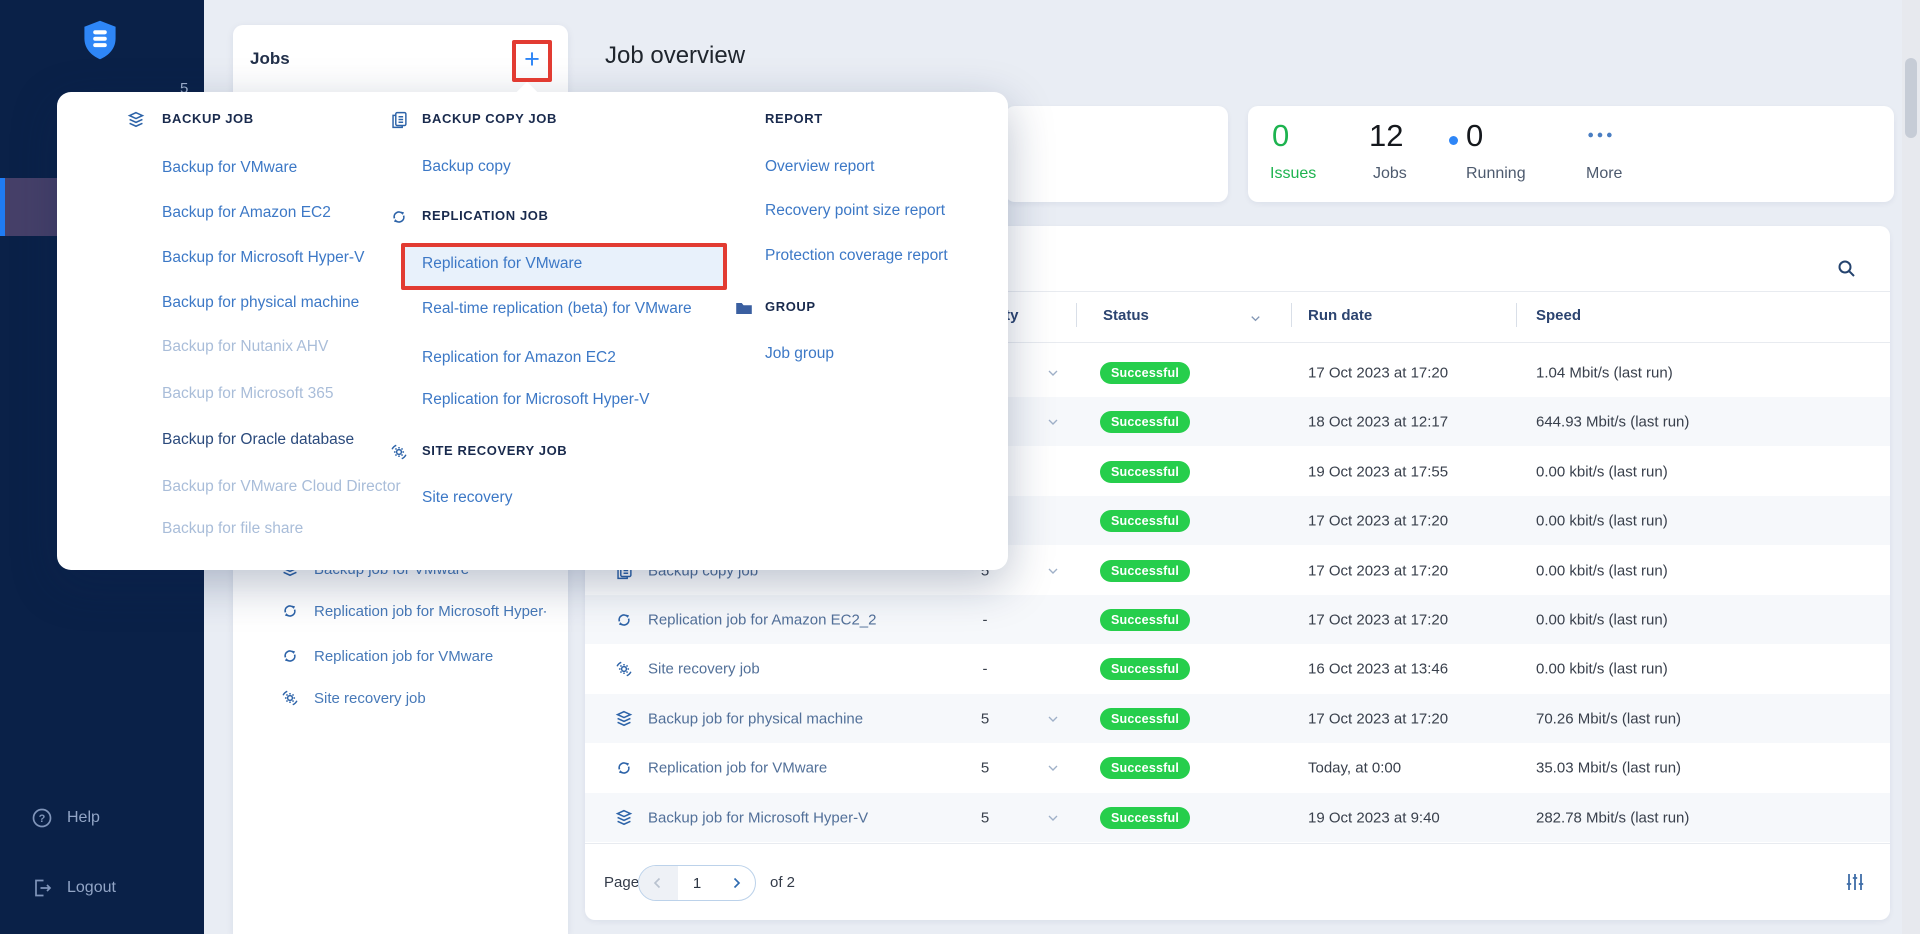  What do you see at coordinates (1911, 98) in the screenshot?
I see `scrollbar-thumb` at bounding box center [1911, 98].